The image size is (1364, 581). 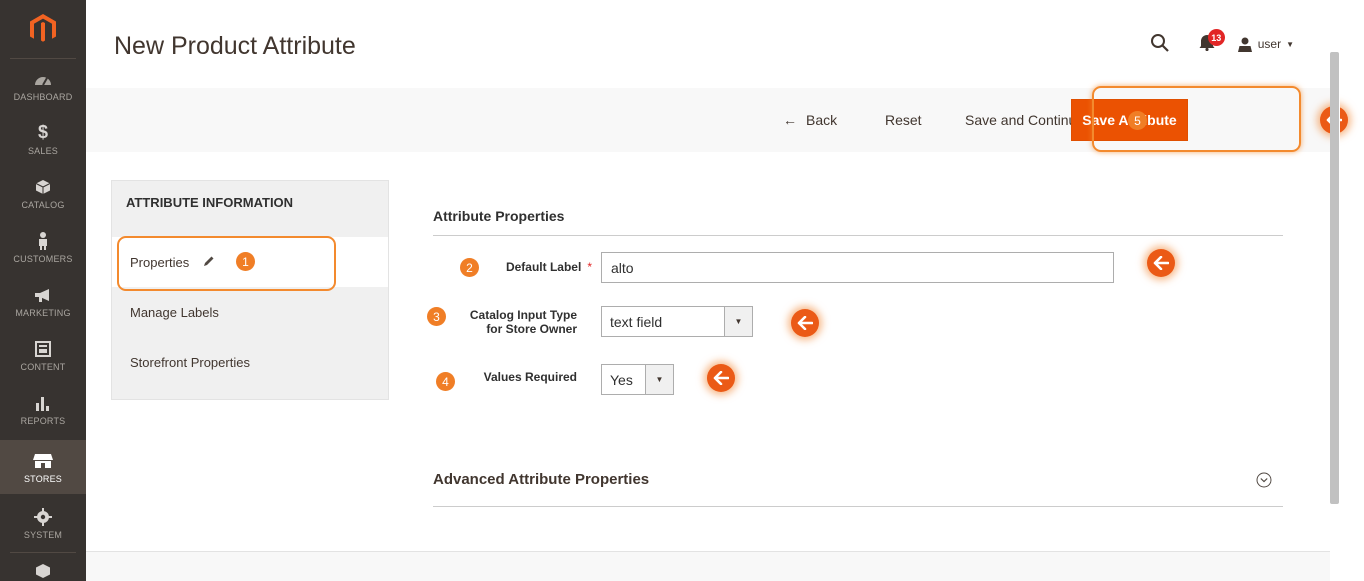 I want to click on tab-label: Manage Labels, so click(x=174, y=312).